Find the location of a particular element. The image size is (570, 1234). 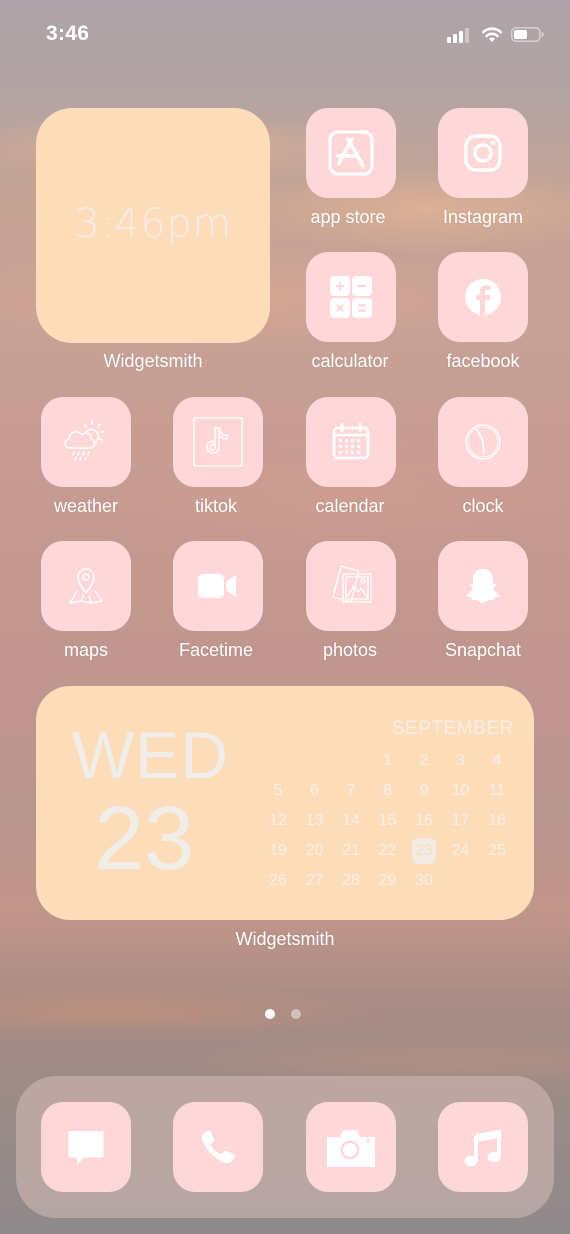

weather-icon is located at coordinates (84, 440).